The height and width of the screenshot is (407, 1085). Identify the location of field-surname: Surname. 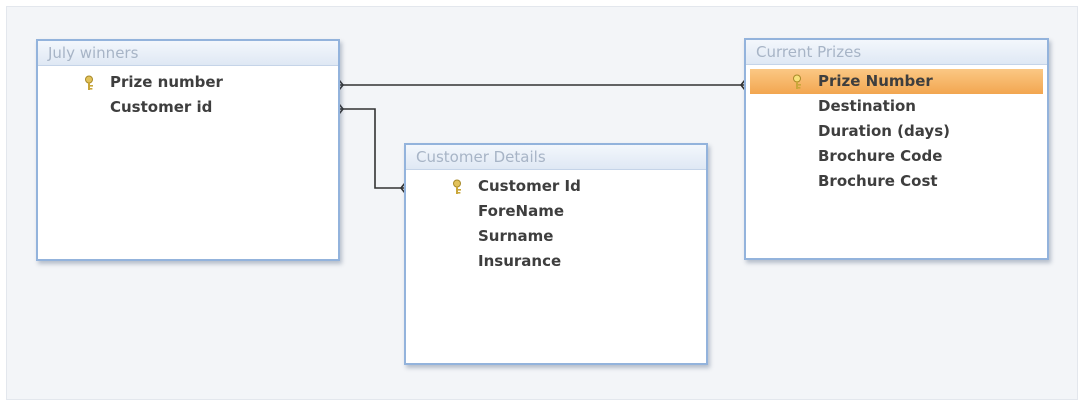
(556, 236).